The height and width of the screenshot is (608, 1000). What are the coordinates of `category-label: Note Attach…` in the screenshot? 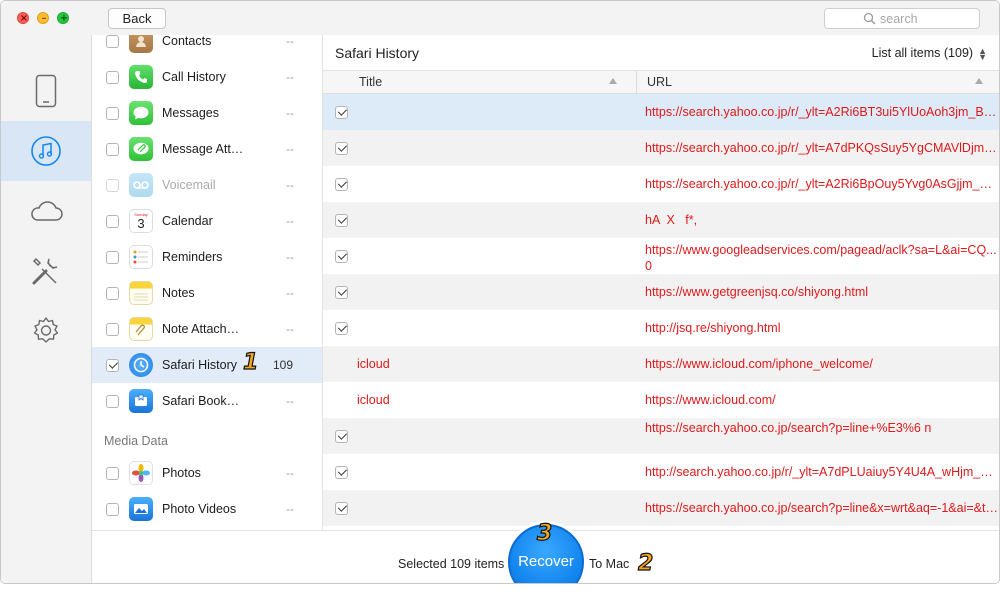 It's located at (201, 329).